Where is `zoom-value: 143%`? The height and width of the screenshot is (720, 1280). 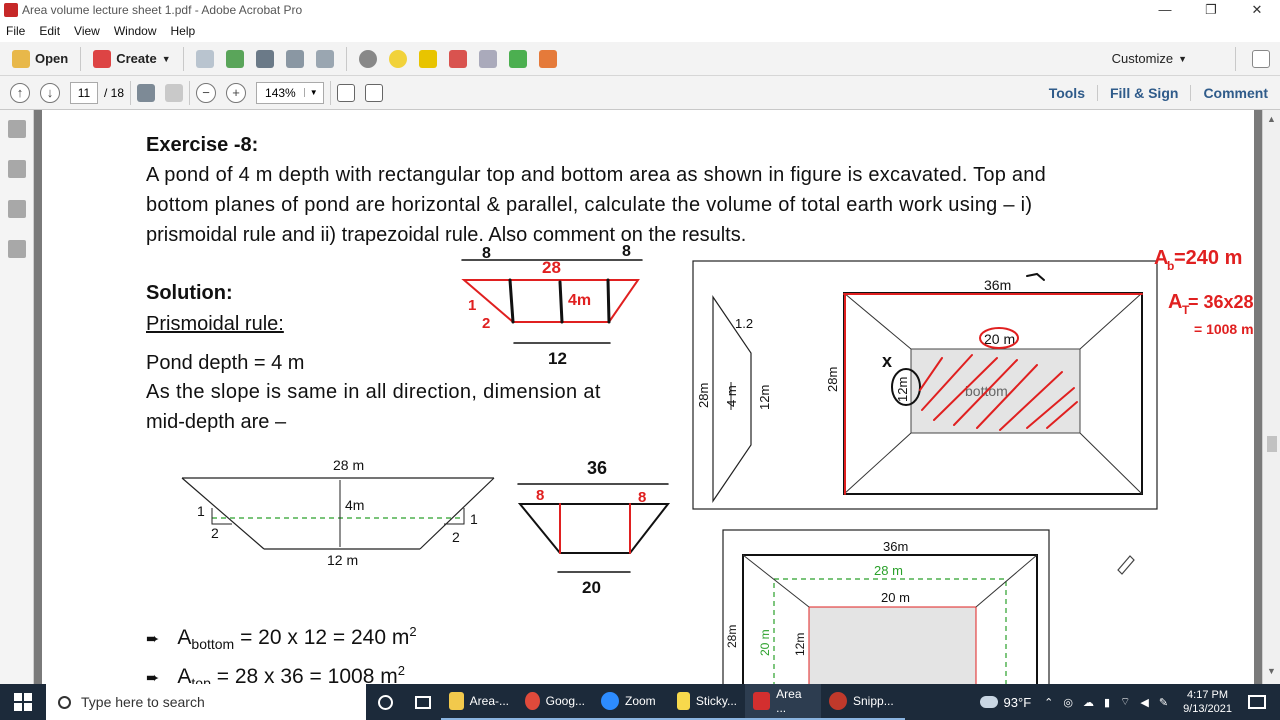
zoom-value: 143% is located at coordinates (280, 92).